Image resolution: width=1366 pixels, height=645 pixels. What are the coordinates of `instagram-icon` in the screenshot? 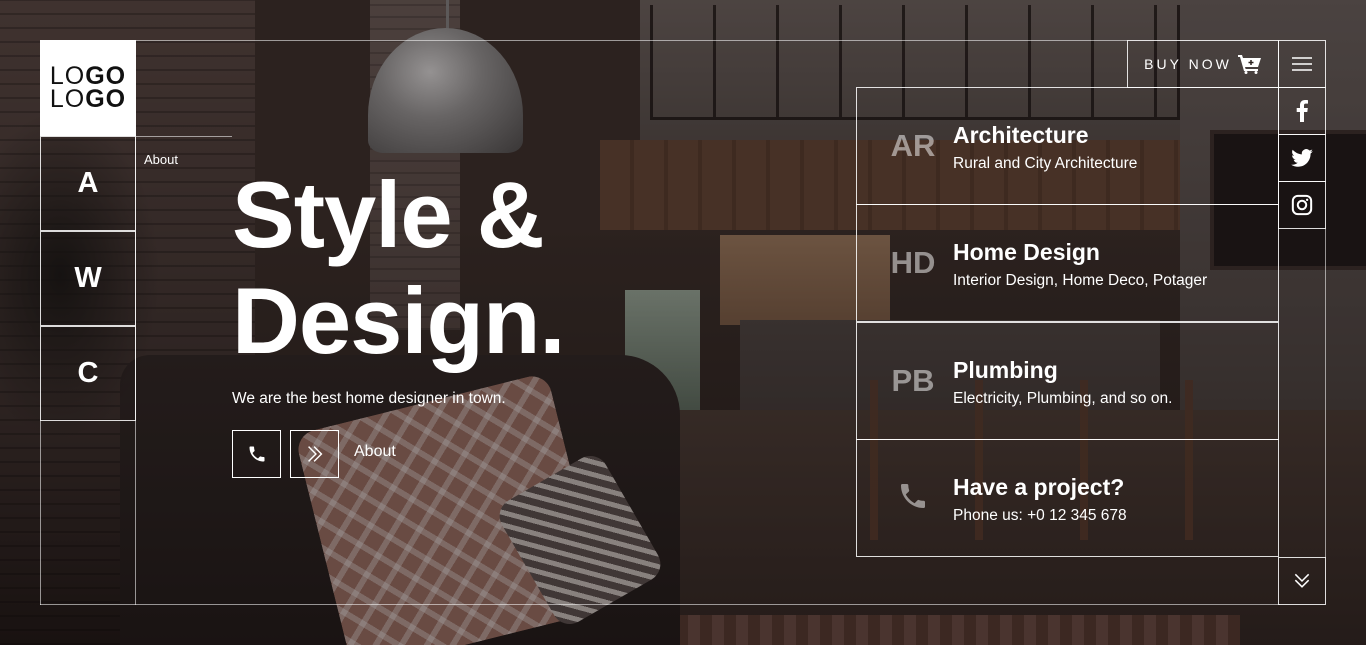 It's located at (1302, 205).